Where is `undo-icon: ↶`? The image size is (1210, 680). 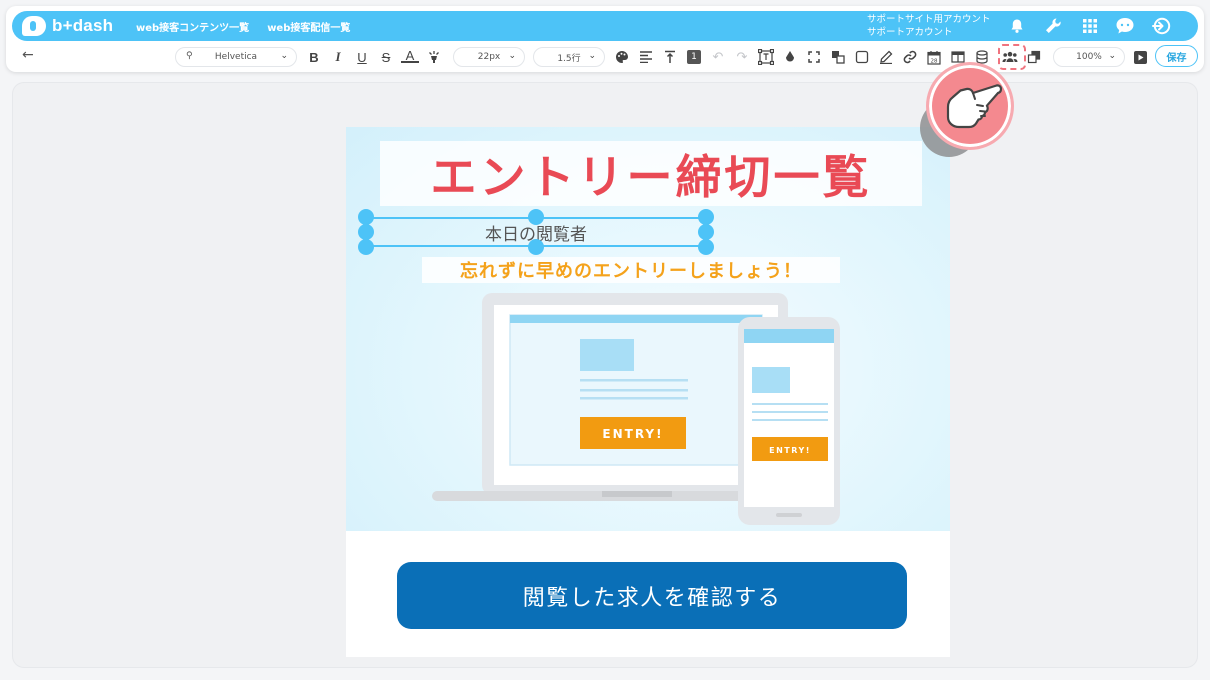 undo-icon: ↶ is located at coordinates (718, 57).